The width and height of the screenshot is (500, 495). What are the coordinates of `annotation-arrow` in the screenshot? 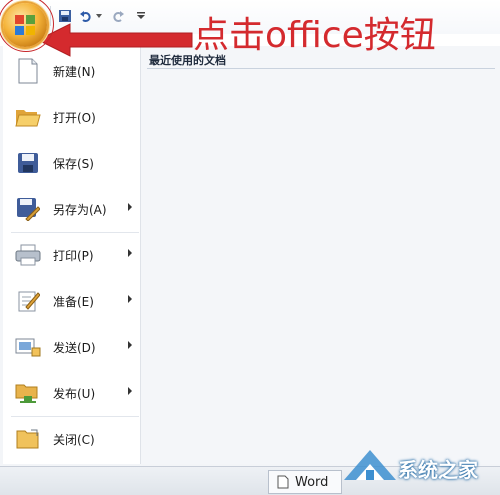 It's located at (114, 40).